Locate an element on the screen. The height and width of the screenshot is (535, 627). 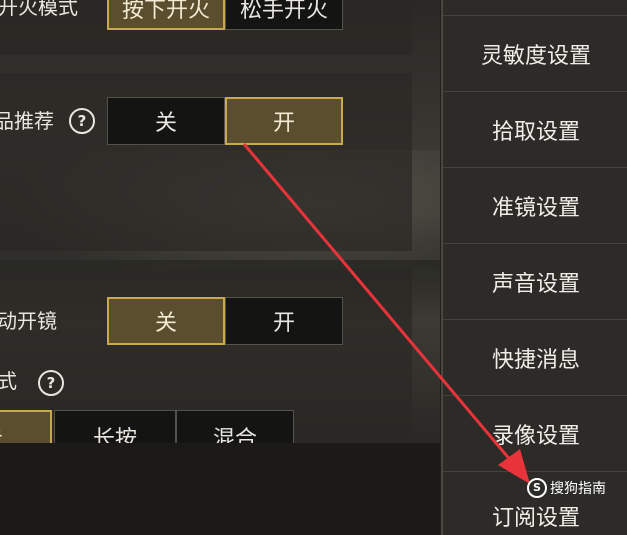
watermark-logo: S is located at coordinates (537, 488).